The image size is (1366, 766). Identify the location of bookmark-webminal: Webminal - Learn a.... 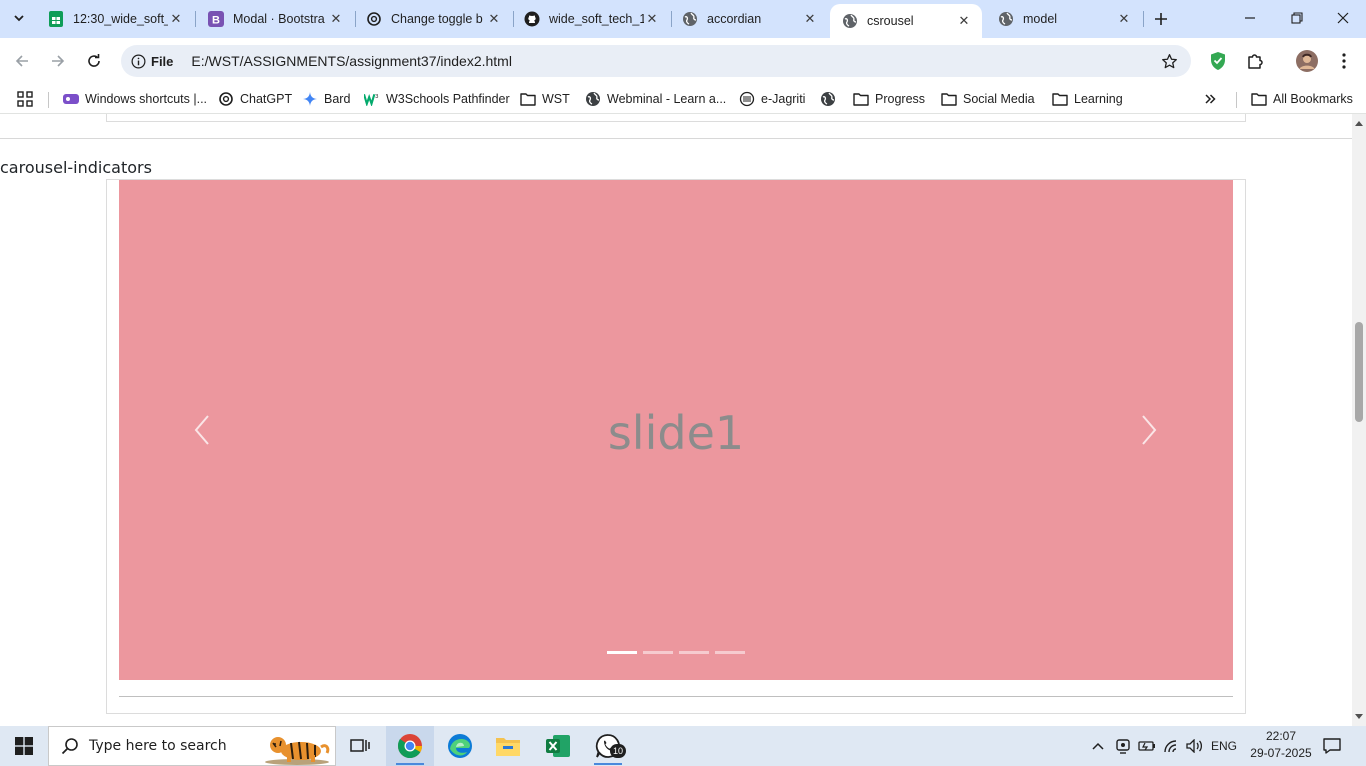
(655, 99).